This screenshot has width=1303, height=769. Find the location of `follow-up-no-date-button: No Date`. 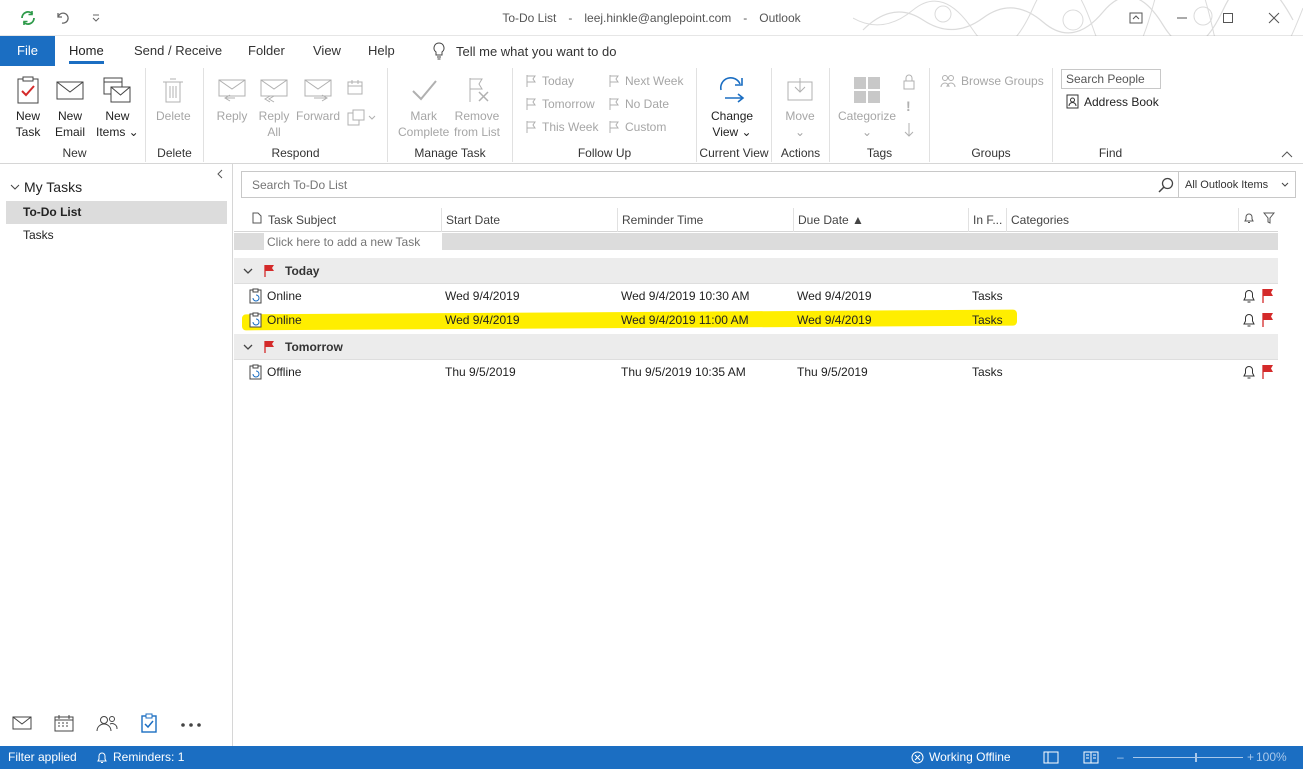

follow-up-no-date-button: No Date is located at coordinates (638, 104).